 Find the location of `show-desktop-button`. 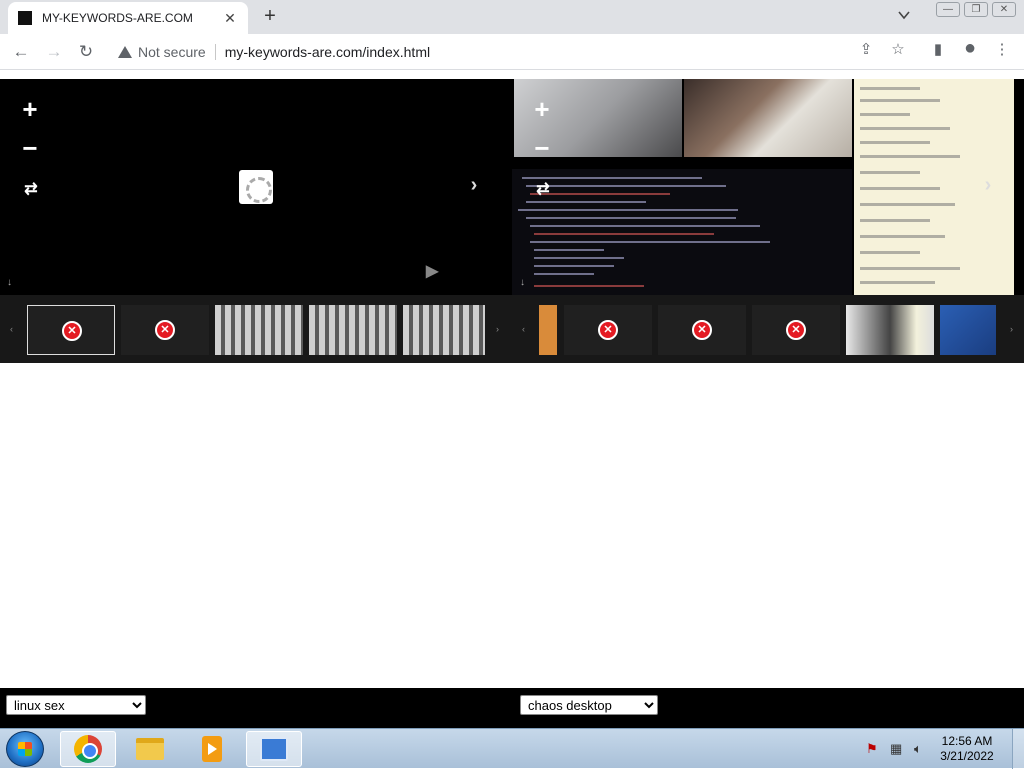

show-desktop-button is located at coordinates (1018, 749).